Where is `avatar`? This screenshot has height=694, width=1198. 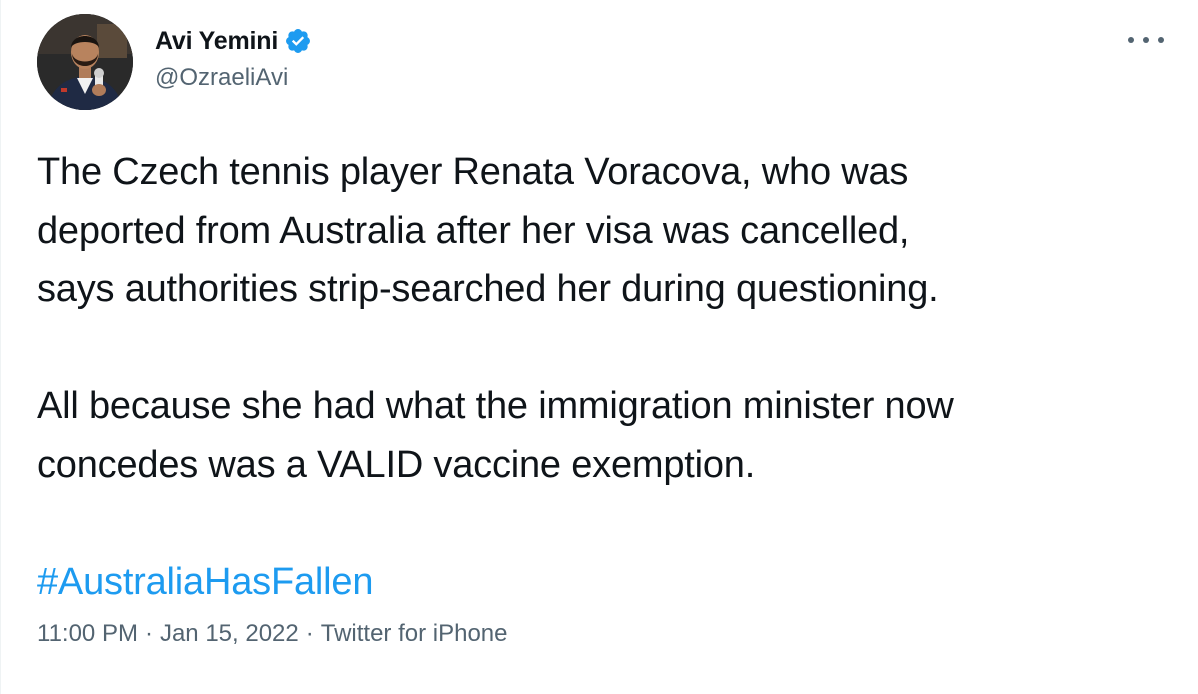 avatar is located at coordinates (85, 62).